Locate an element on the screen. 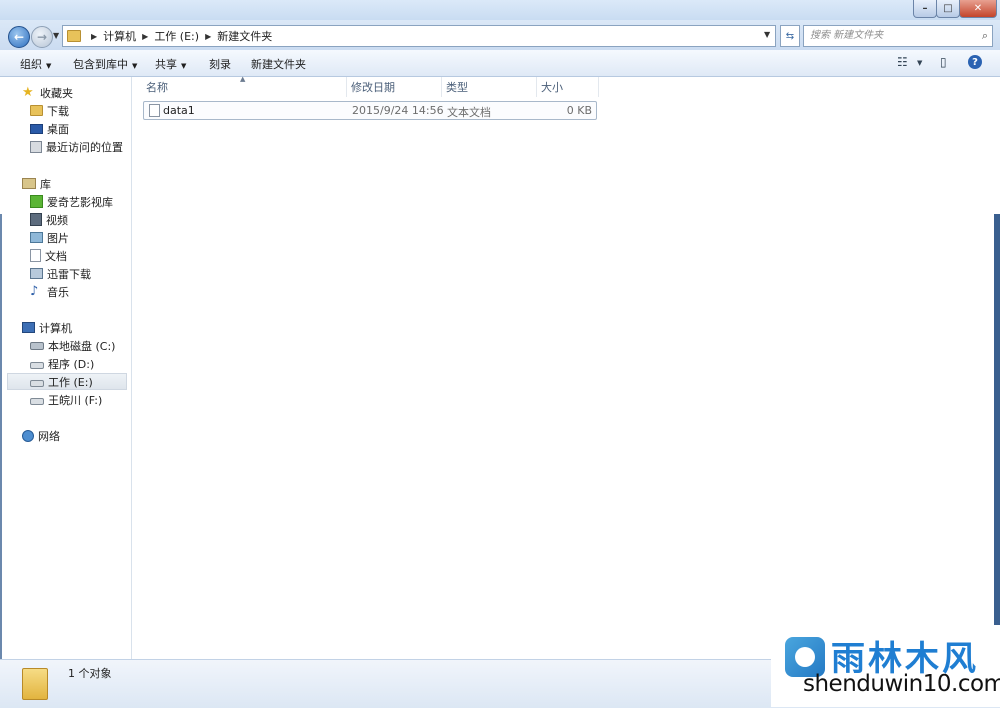  new-folder-button: 新建文件夹 is located at coordinates (278, 64).